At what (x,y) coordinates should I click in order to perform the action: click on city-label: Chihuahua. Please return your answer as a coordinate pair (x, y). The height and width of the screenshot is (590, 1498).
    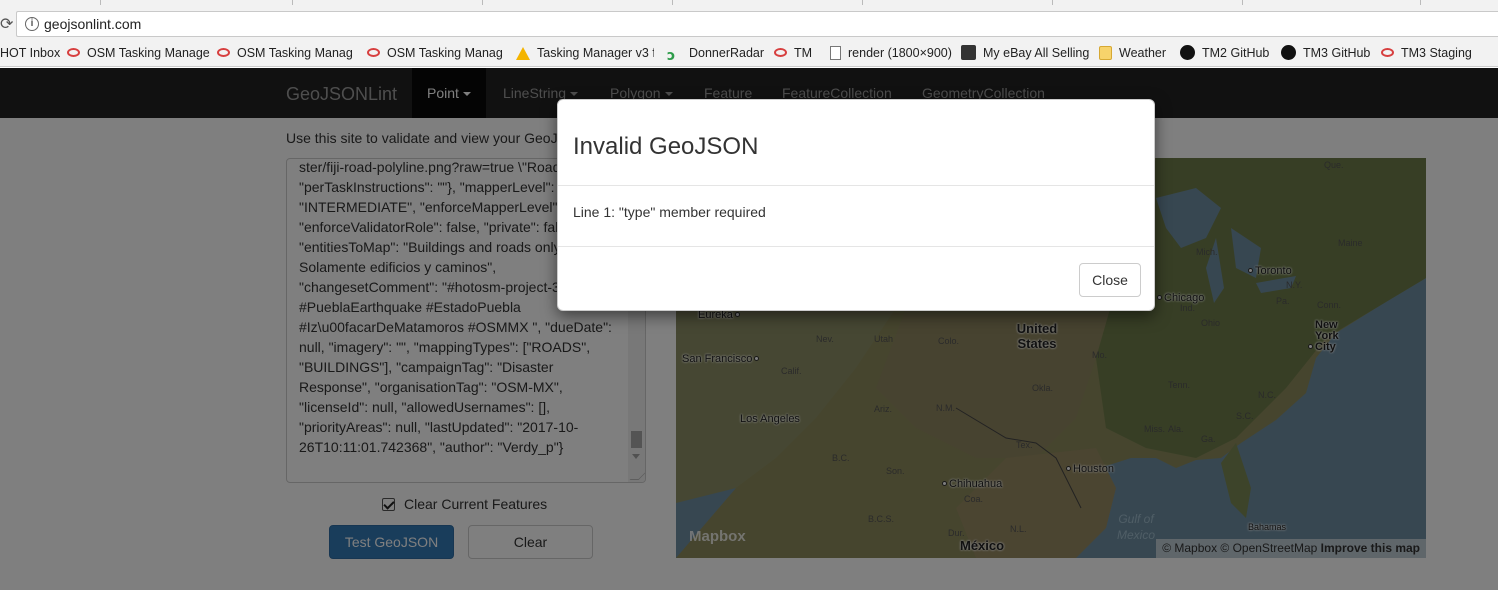
    Looking at the image, I should click on (972, 484).